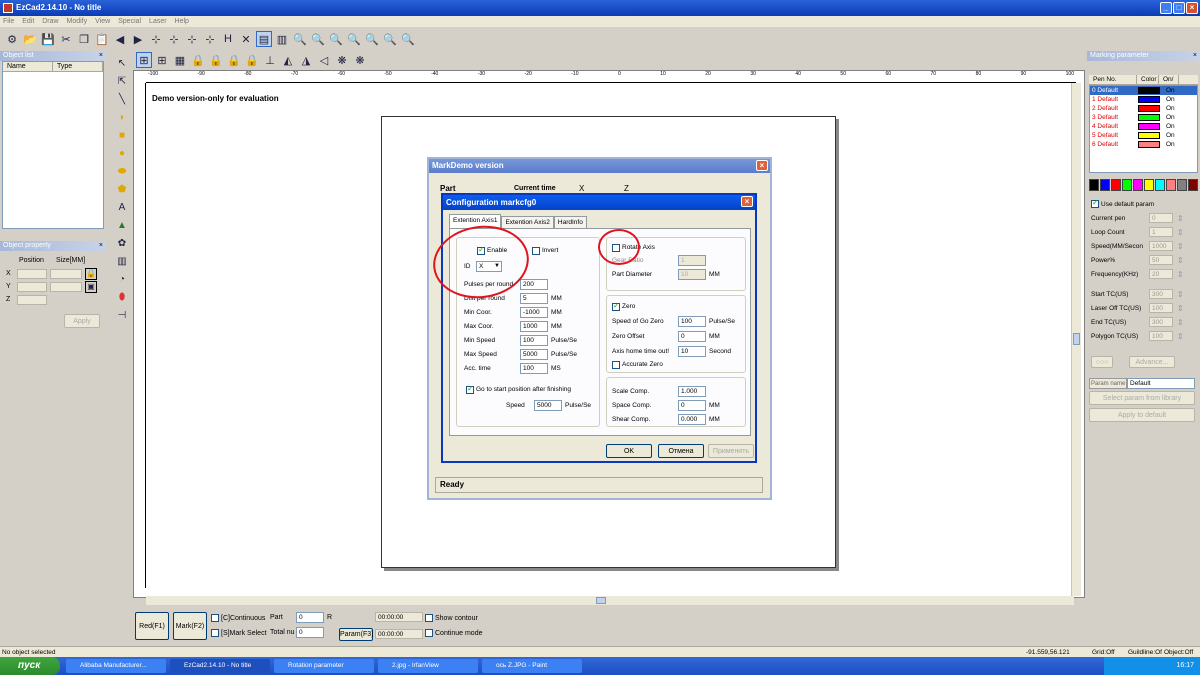 This screenshot has width=1200, height=675. Describe the element at coordinates (129, 21) in the screenshot. I see `menu-special: Special` at that location.